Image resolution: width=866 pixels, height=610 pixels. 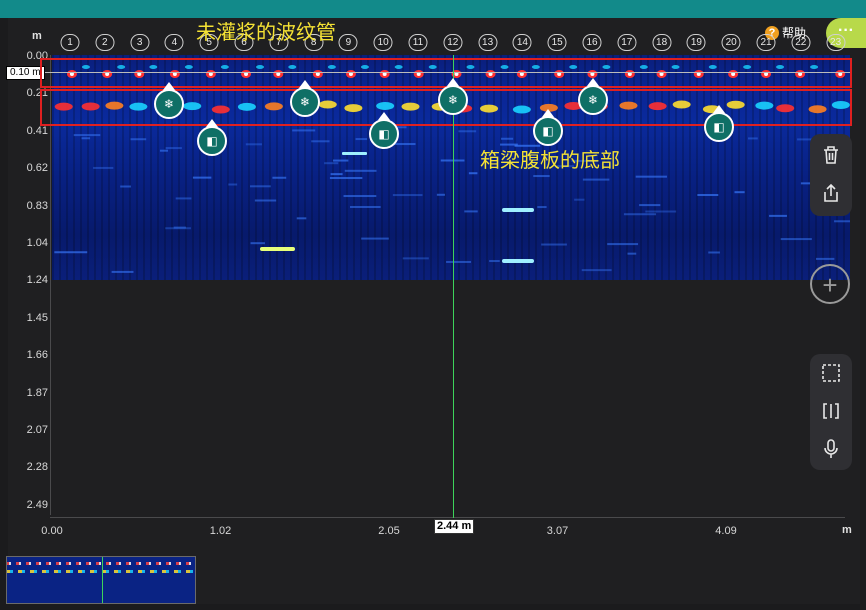 I want to click on column-number: 19, so click(x=696, y=42).